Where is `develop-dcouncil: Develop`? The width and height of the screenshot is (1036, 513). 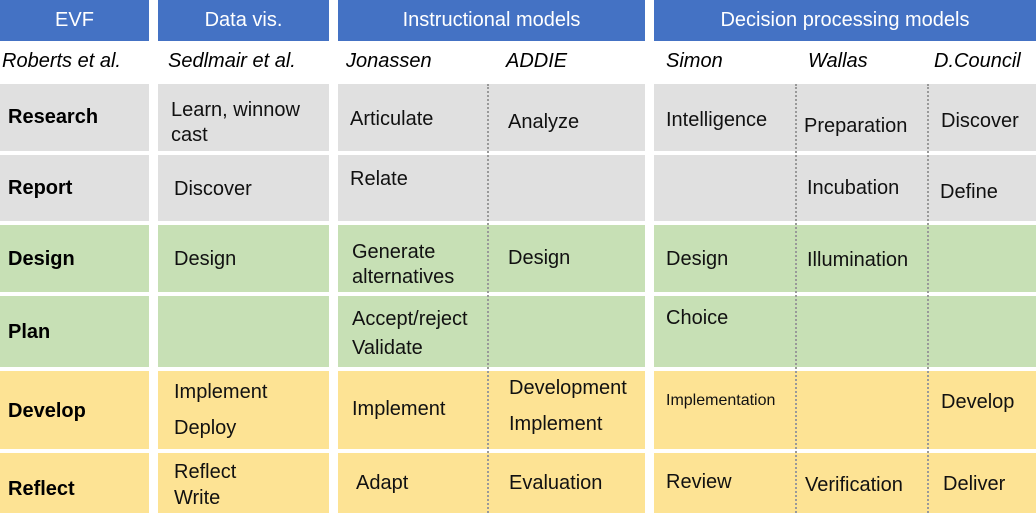 develop-dcouncil: Develop is located at coordinates (978, 402).